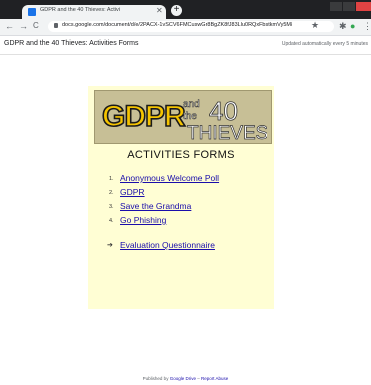 This screenshot has height=385, width=371. I want to click on item-number: 4., so click(111, 221).